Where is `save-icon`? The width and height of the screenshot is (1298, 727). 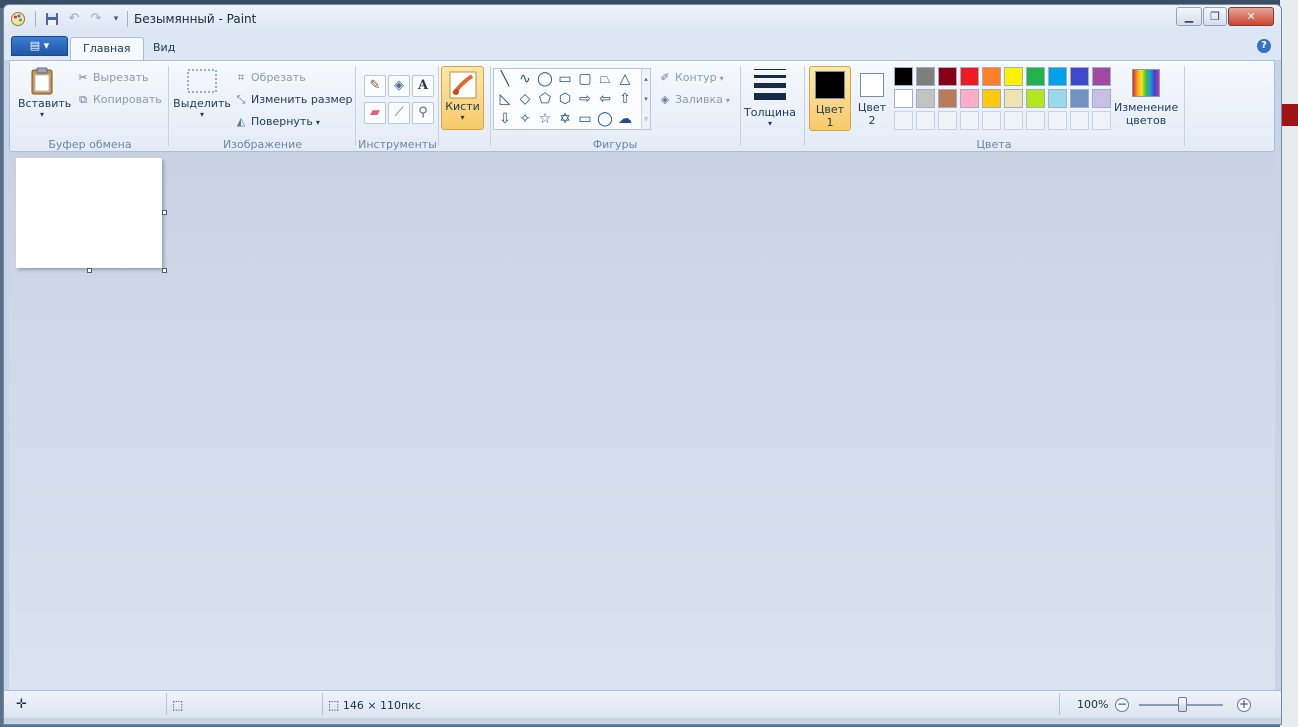 save-icon is located at coordinates (52, 19).